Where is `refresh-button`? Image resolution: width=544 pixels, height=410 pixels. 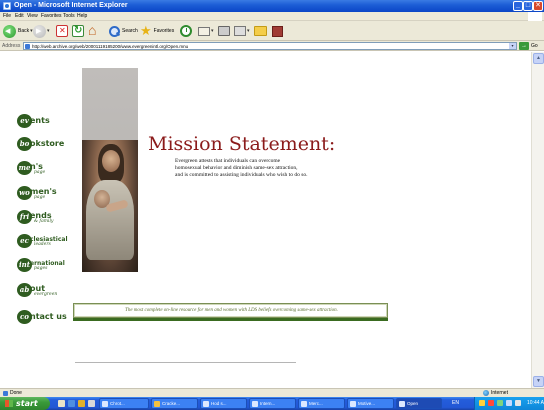 refresh-button is located at coordinates (78, 31).